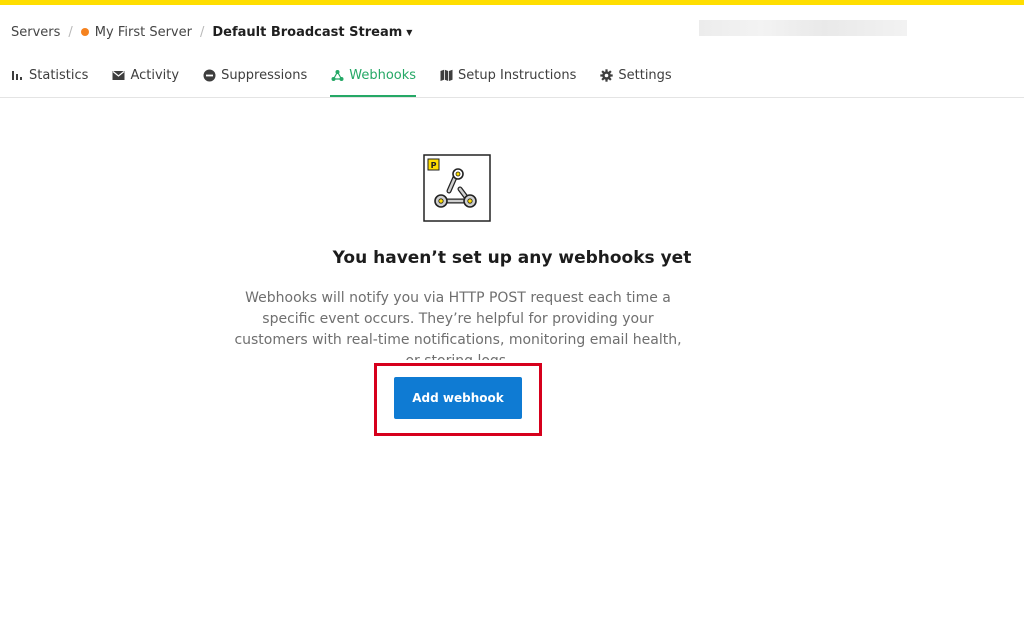 The width and height of the screenshot is (1024, 641). What do you see at coordinates (409, 32) in the screenshot?
I see `caret-down-icon: ▼` at bounding box center [409, 32].